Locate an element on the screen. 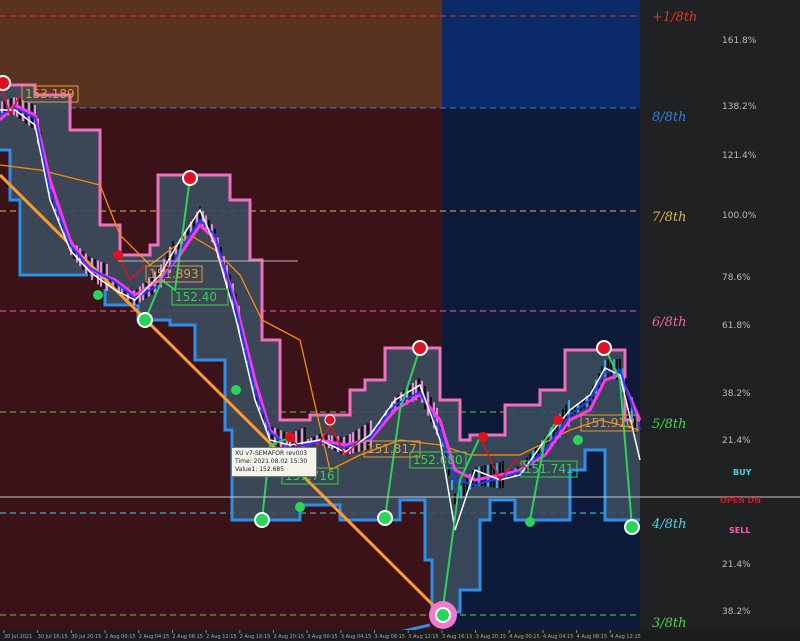 The height and width of the screenshot is (641, 800). price-label: 151.741 is located at coordinates (549, 469).